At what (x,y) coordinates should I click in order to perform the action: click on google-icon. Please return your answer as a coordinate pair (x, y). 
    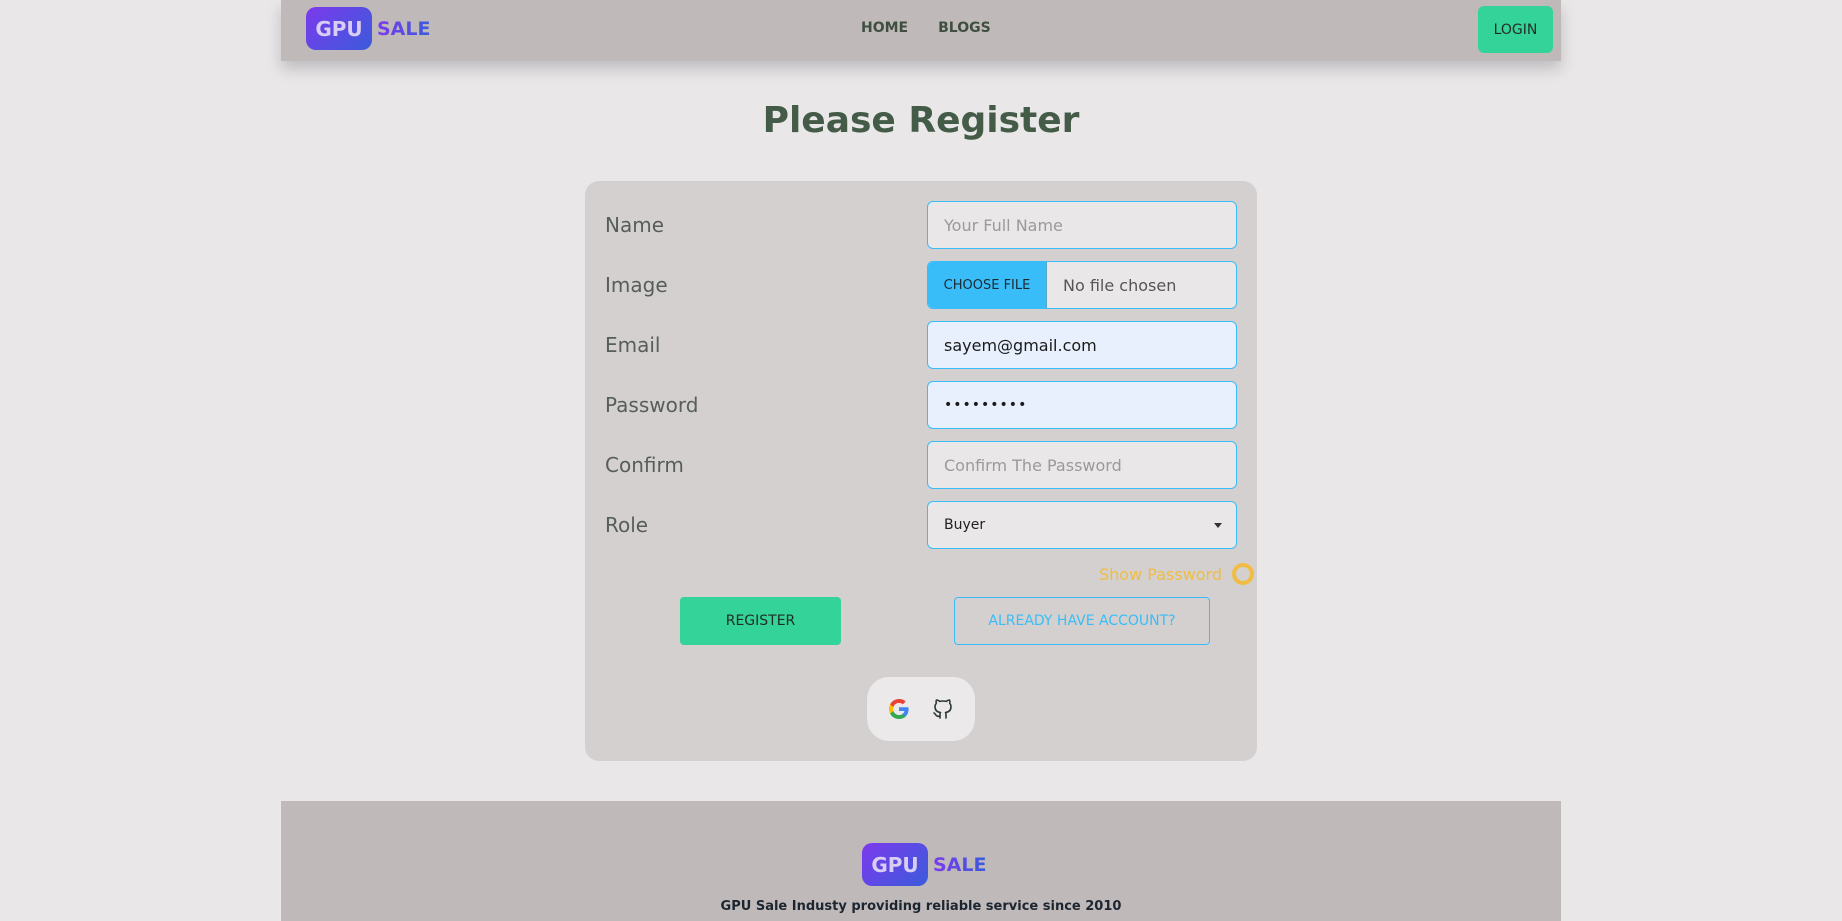
    Looking at the image, I should click on (899, 709).